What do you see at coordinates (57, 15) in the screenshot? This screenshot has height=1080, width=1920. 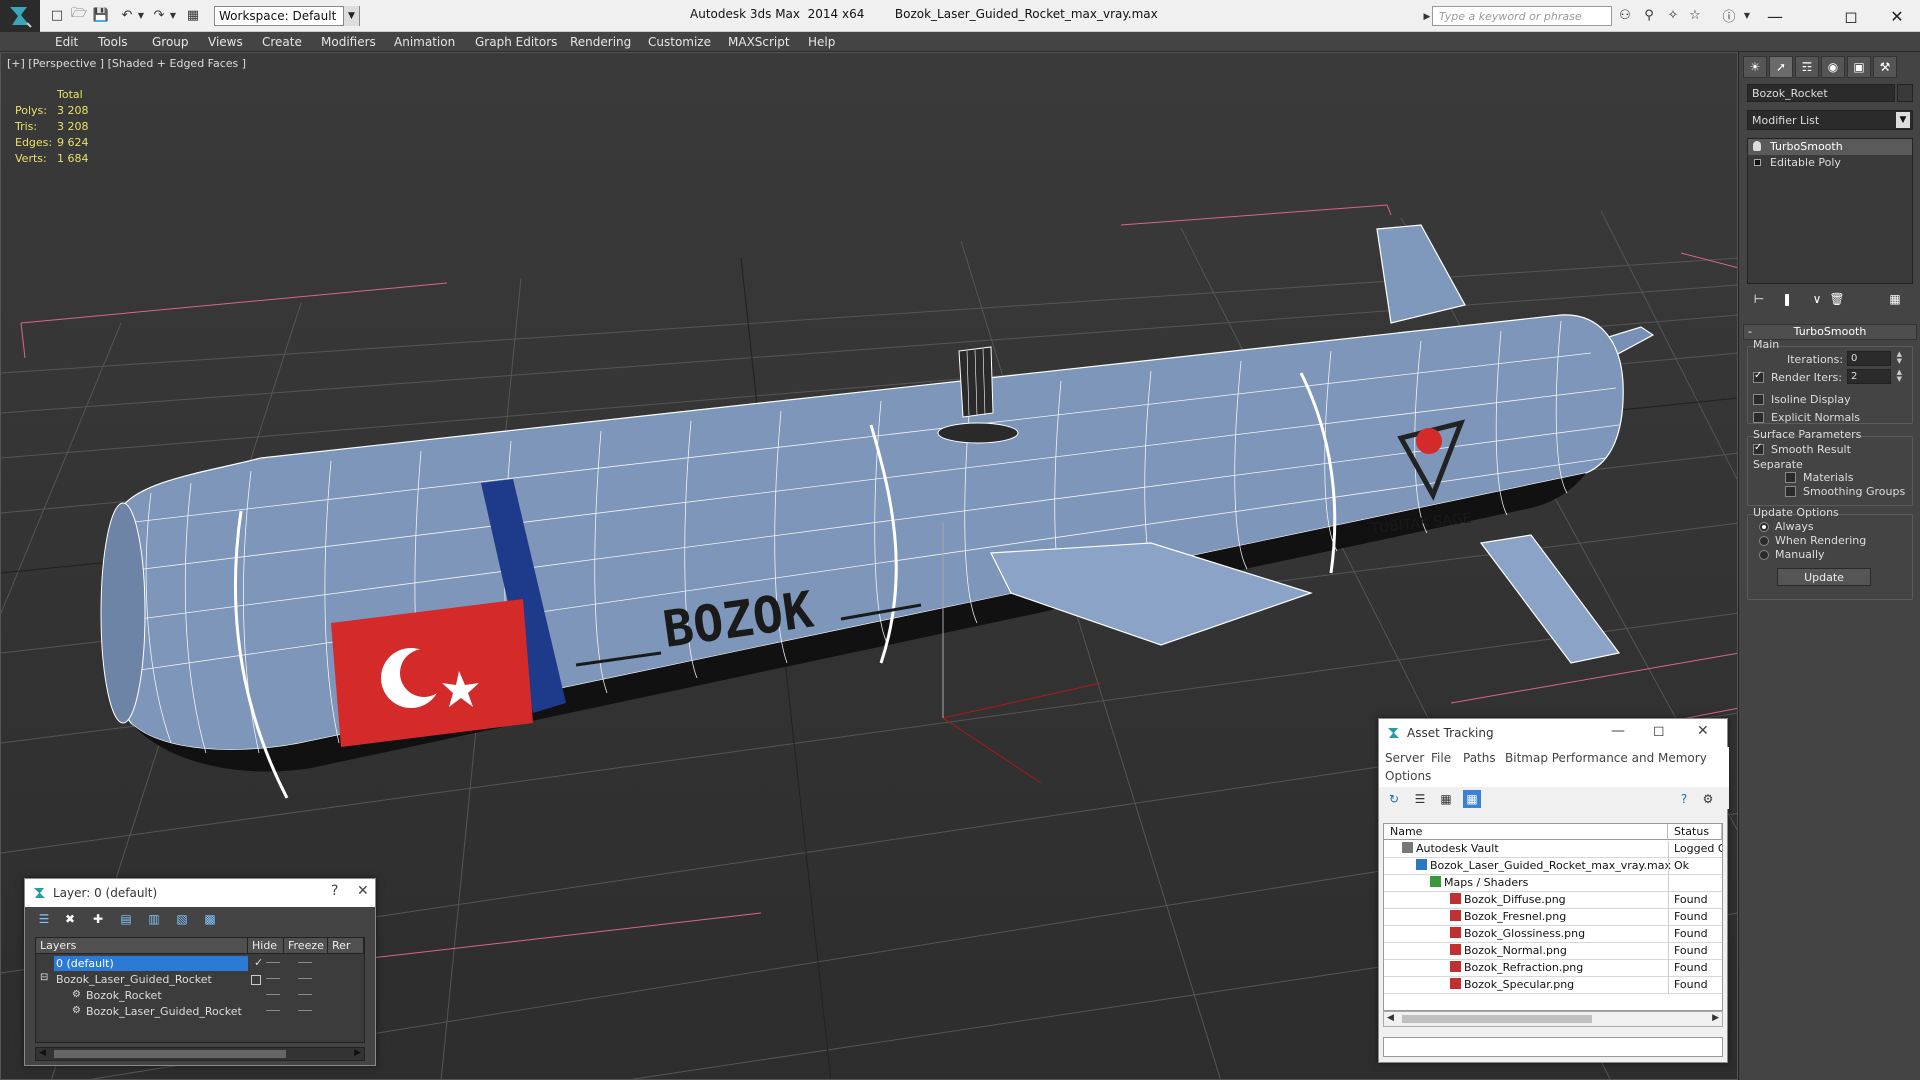 I see `new-file-icon: □` at bounding box center [57, 15].